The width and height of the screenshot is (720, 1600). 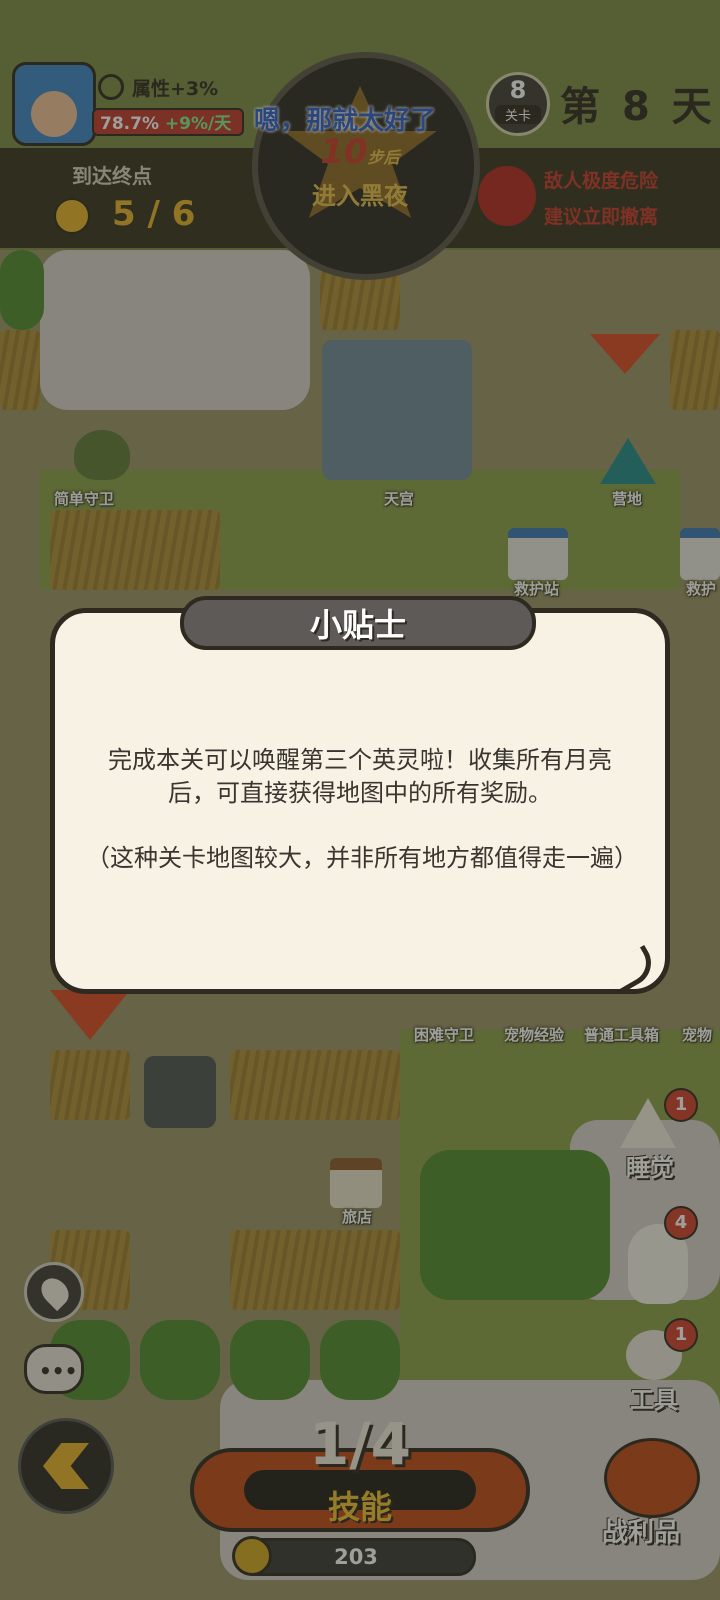 What do you see at coordinates (362, 858) in the screenshot?
I see `tip-paragraph-2: （这种关卡地图较大，并非所有地方都值得走一遍）` at bounding box center [362, 858].